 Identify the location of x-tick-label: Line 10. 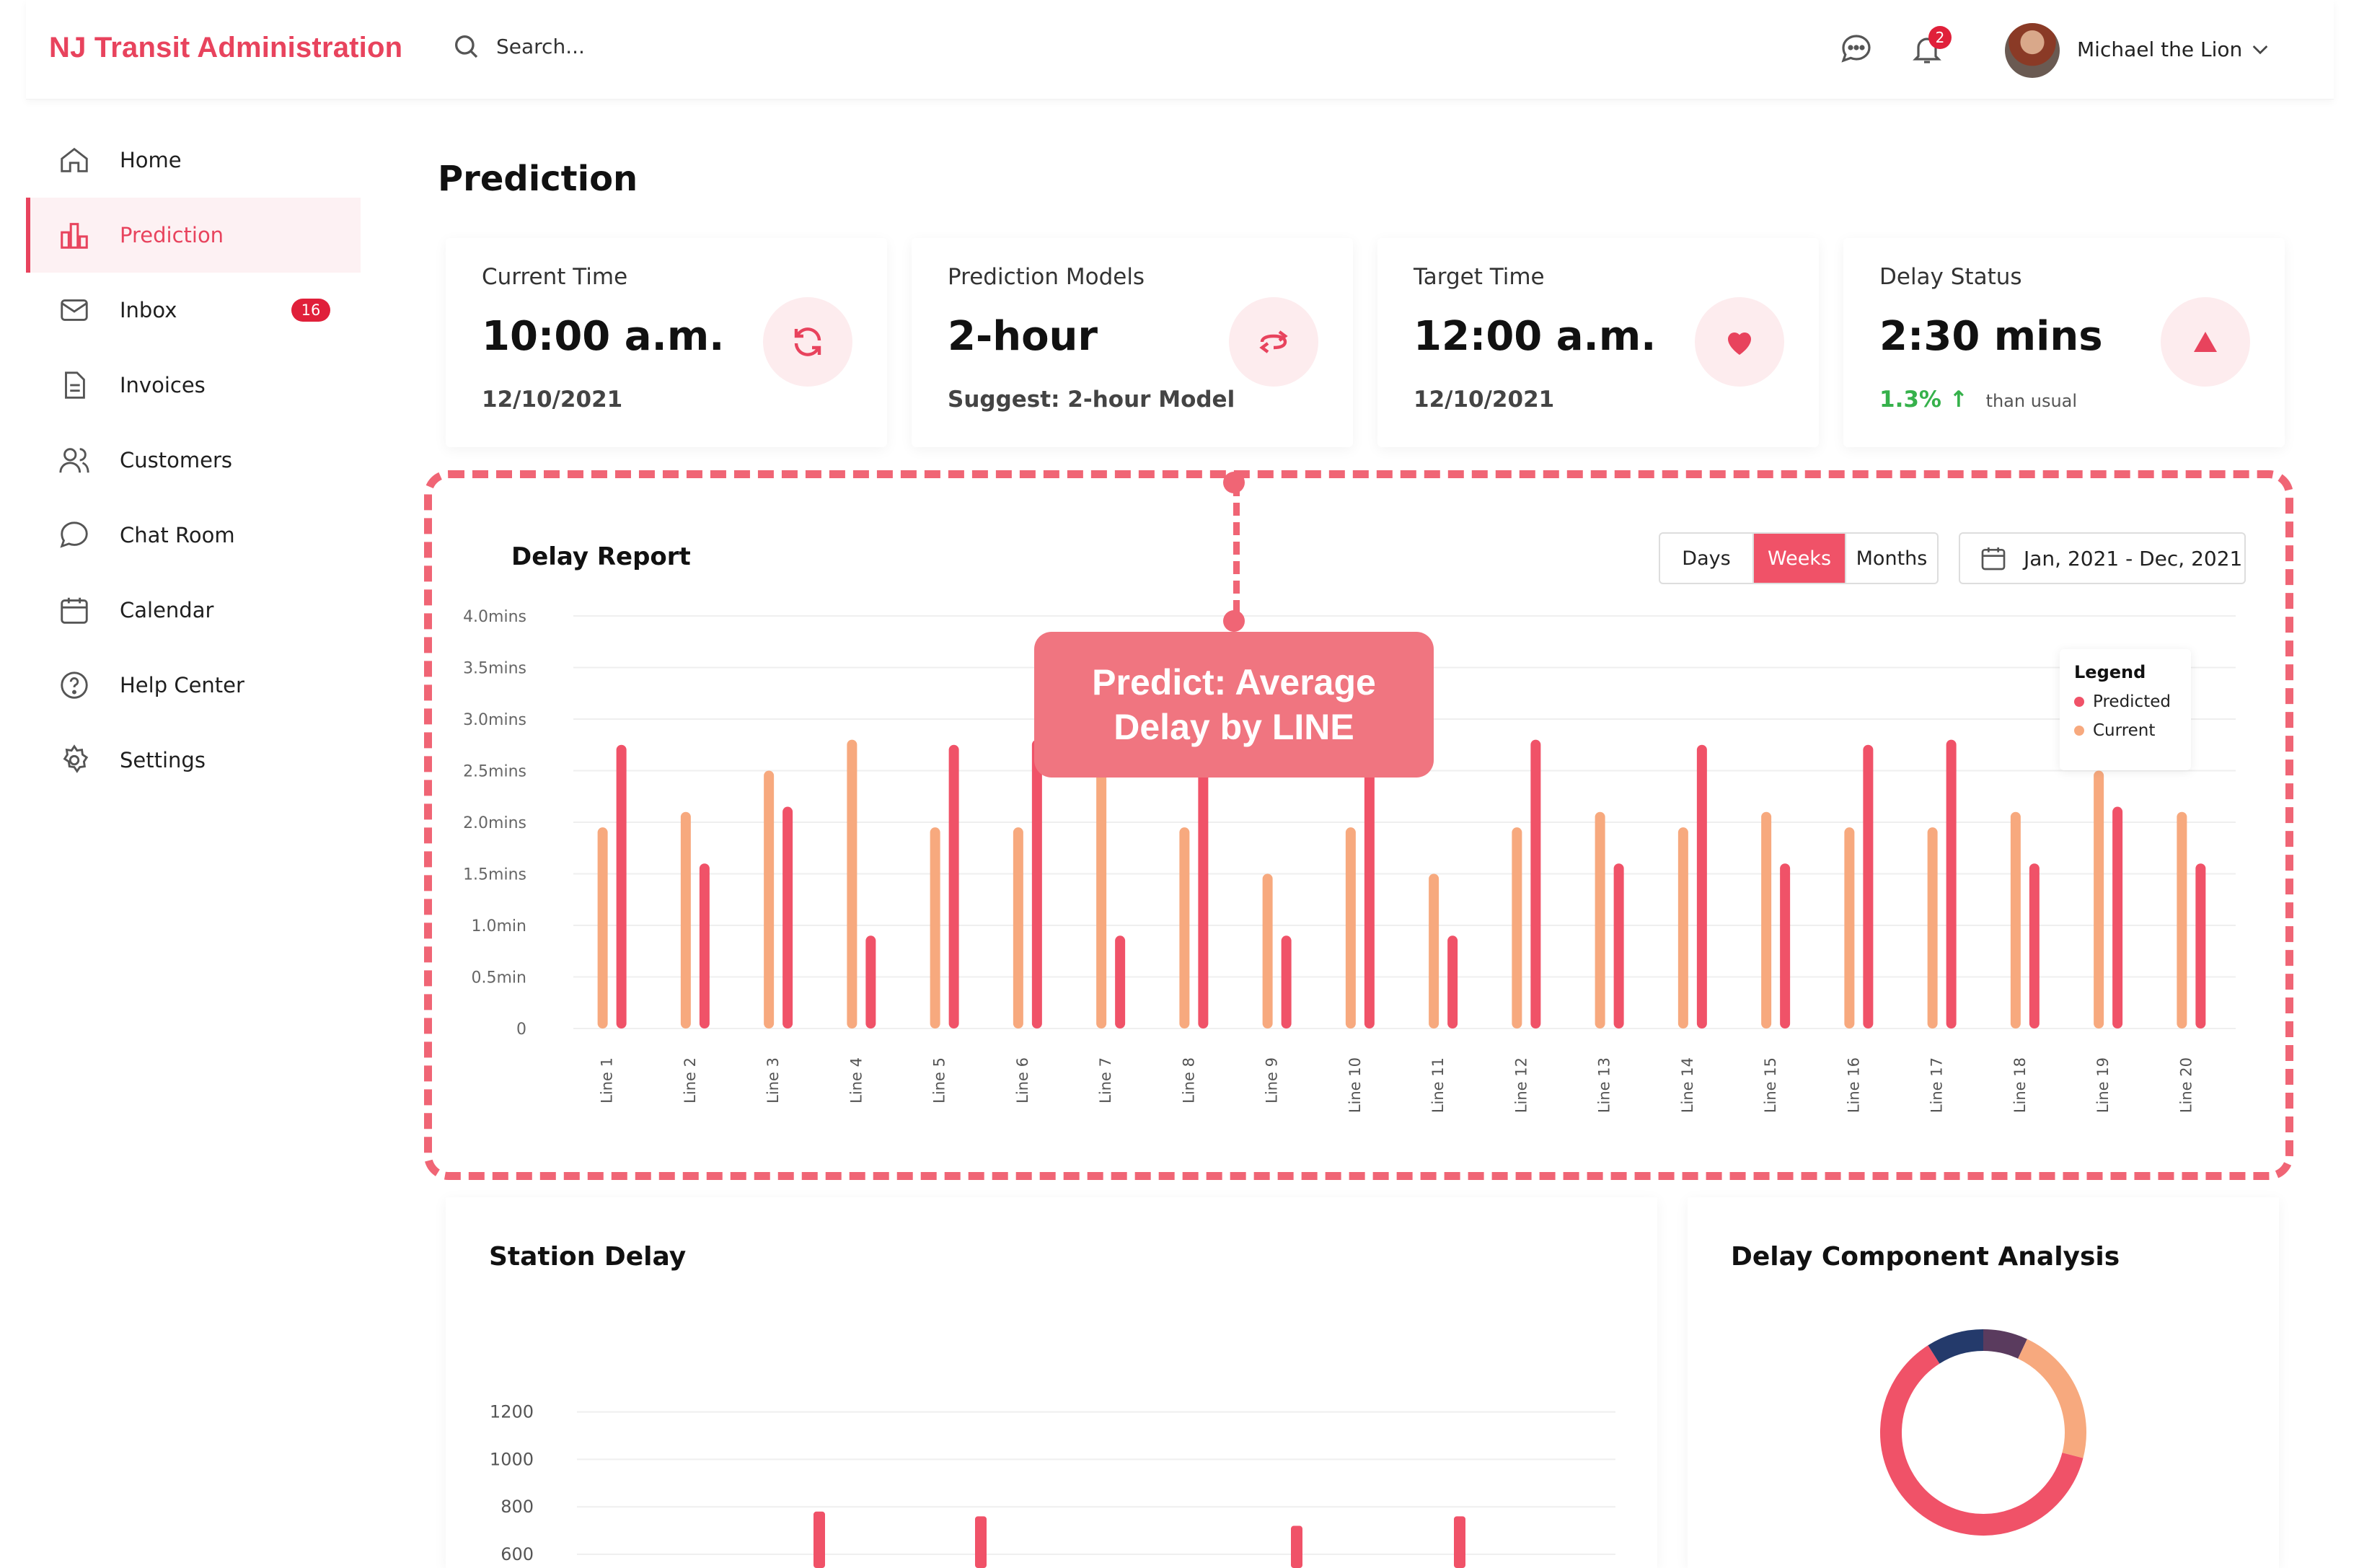
(1355, 1085).